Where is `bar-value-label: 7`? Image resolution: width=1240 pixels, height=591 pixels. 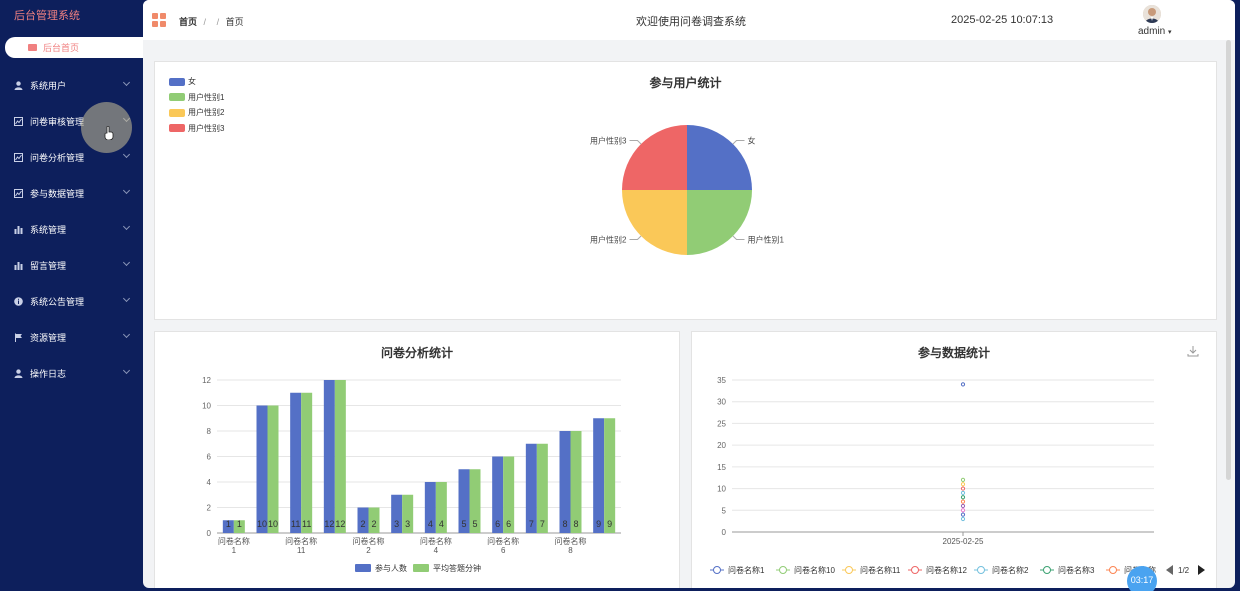 bar-value-label: 7 is located at coordinates (531, 524).